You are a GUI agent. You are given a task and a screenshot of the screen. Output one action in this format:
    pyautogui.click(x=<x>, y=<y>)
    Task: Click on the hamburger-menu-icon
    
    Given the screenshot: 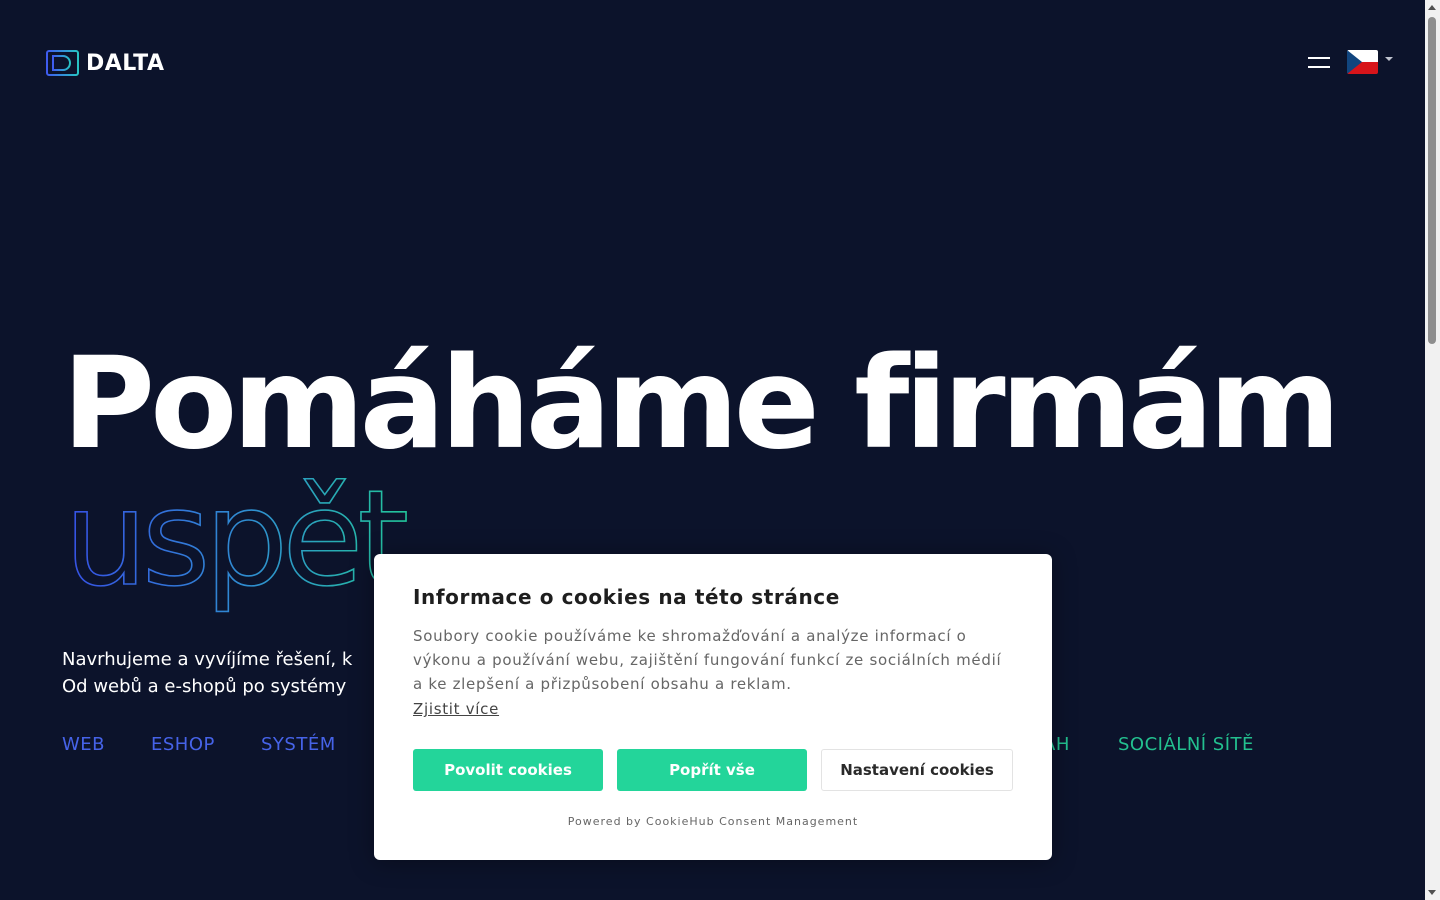 What is the action you would take?
    pyautogui.click(x=1319, y=63)
    